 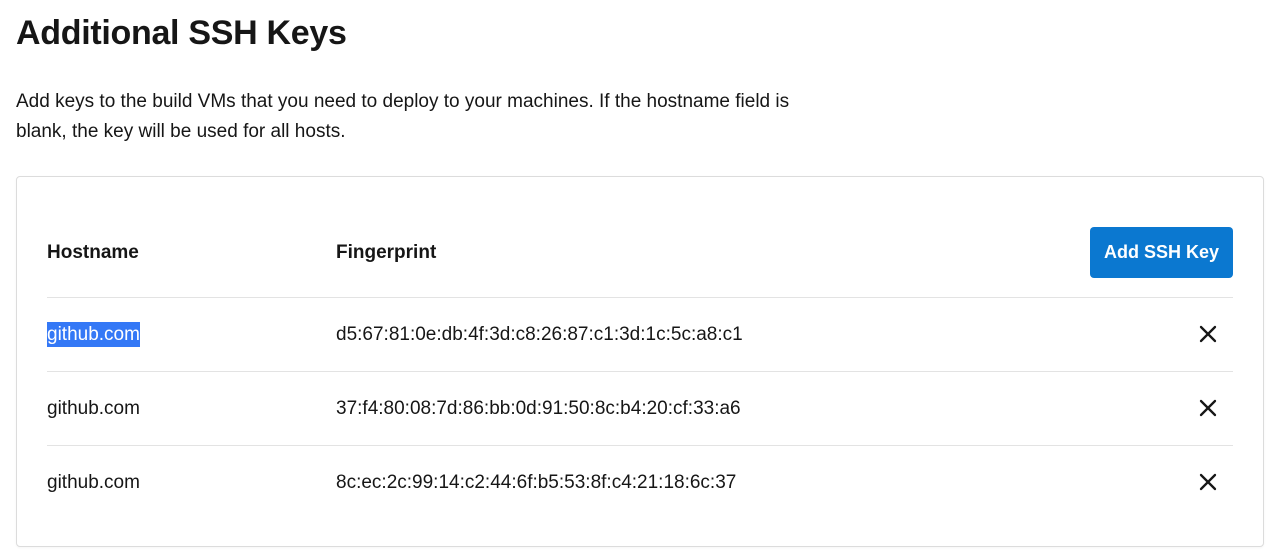 What do you see at coordinates (93, 252) in the screenshot?
I see `hostname-column-header: Hostname` at bounding box center [93, 252].